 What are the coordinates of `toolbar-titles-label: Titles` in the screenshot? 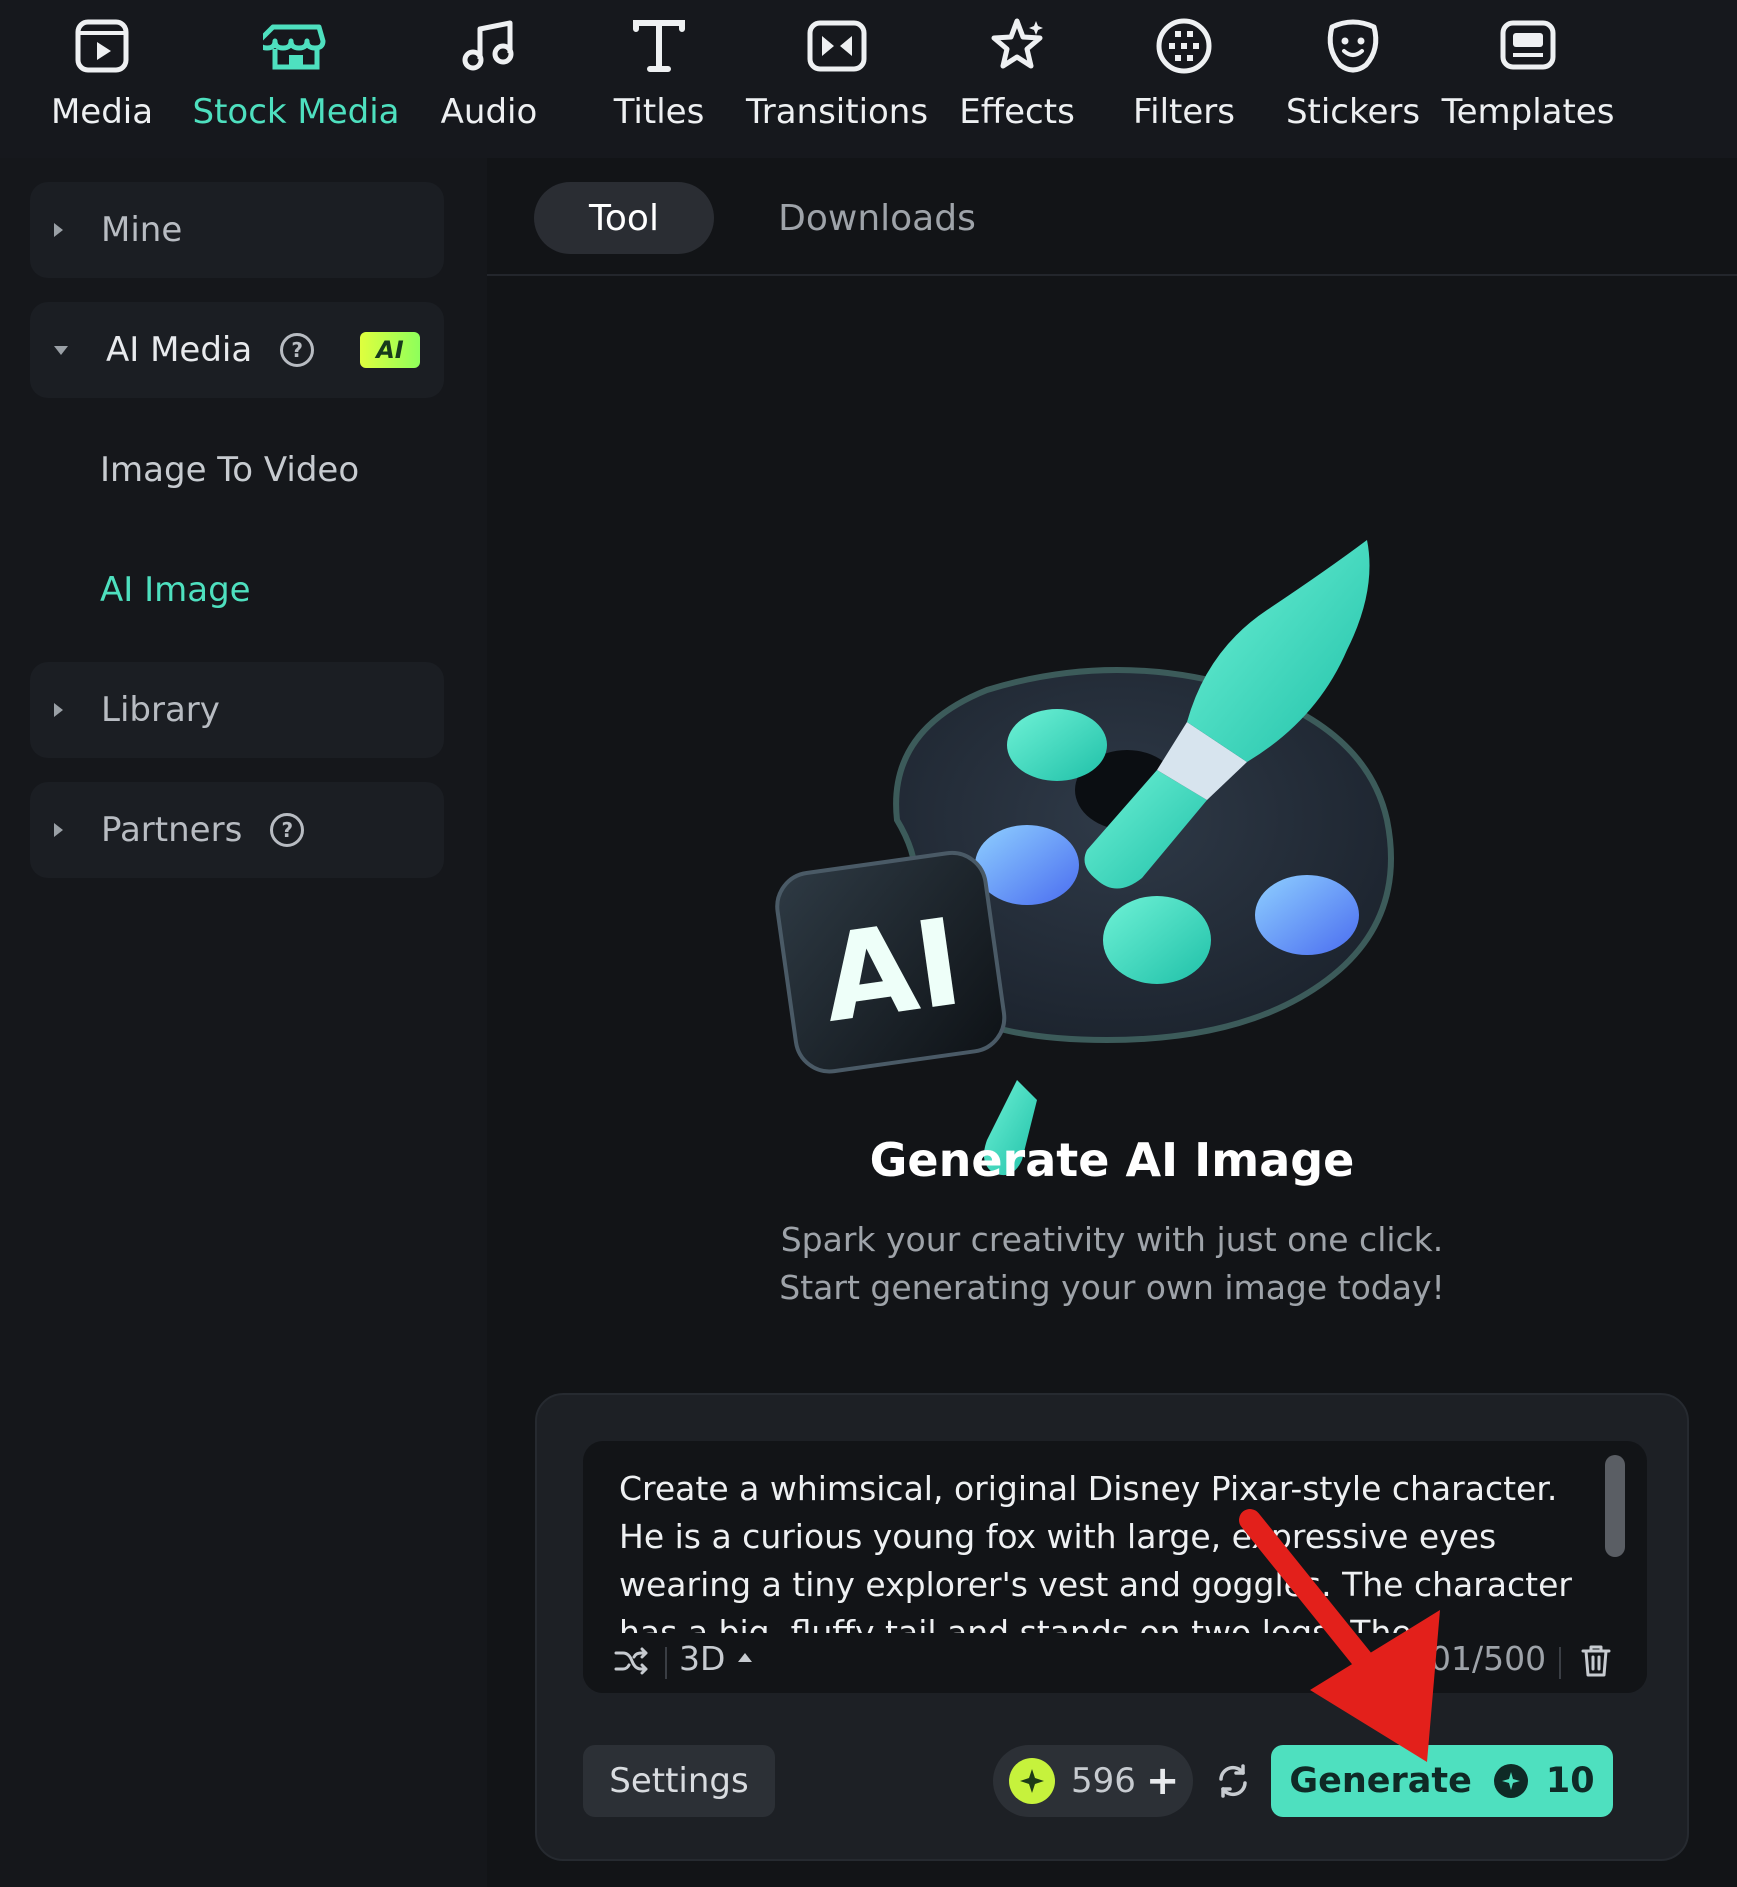 It's located at (659, 112).